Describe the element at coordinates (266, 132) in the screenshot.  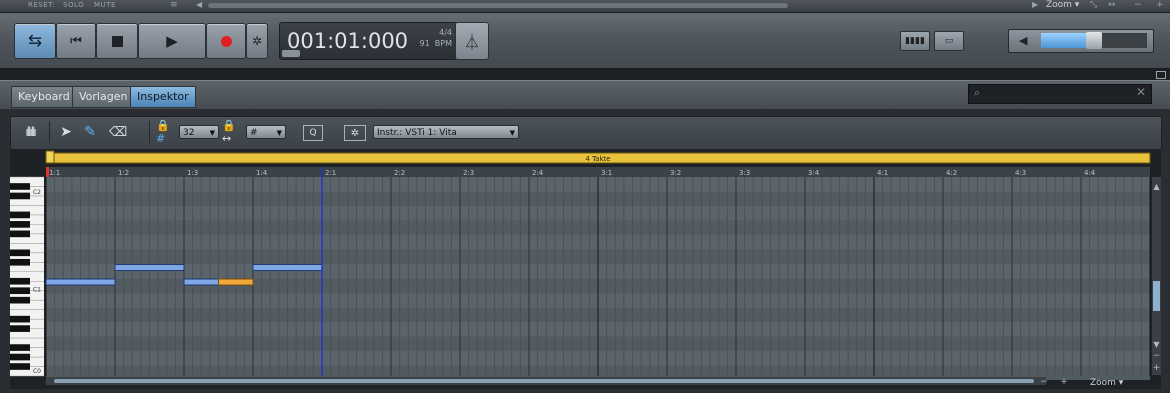
I see `length-select: # ▼` at that location.